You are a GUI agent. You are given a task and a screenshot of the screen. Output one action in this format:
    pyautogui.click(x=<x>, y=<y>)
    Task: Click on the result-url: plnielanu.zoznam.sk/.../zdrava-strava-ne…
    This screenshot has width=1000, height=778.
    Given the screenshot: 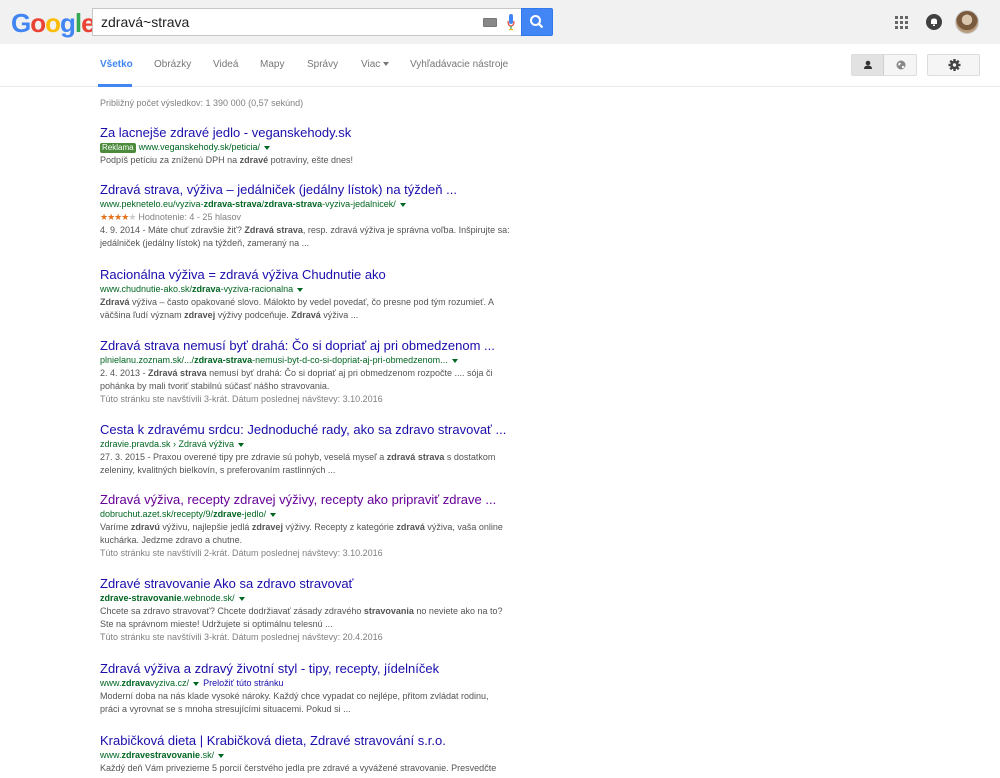 What is the action you would take?
    pyautogui.click(x=320, y=360)
    